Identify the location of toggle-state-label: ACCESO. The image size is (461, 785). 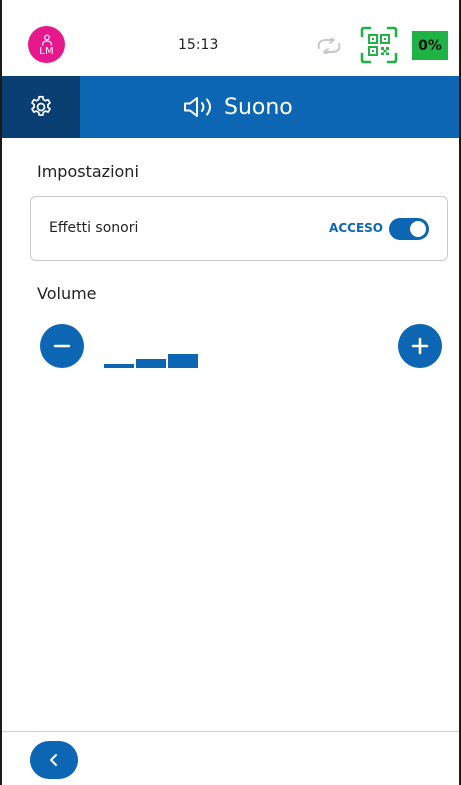
(356, 228).